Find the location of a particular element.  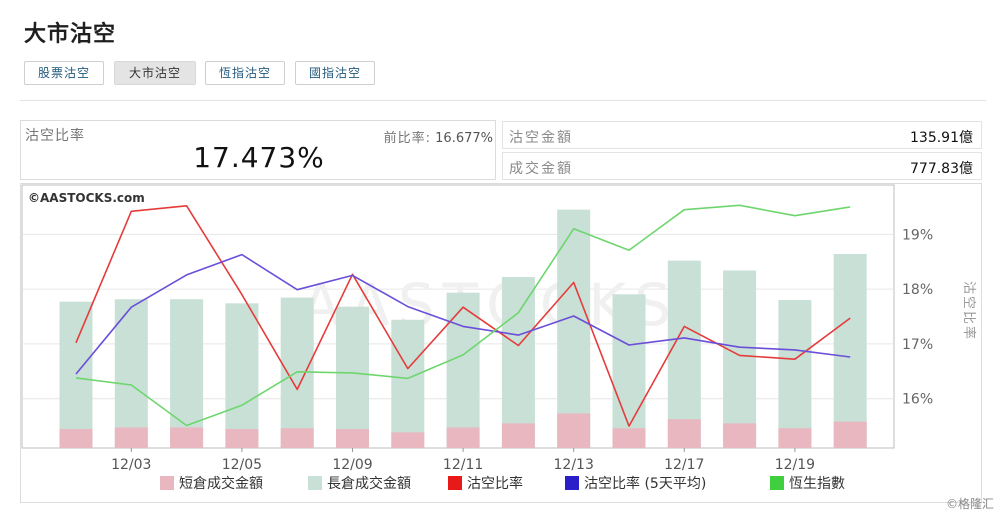

tab-hsi-short: 恆指沽空 is located at coordinates (245, 73).